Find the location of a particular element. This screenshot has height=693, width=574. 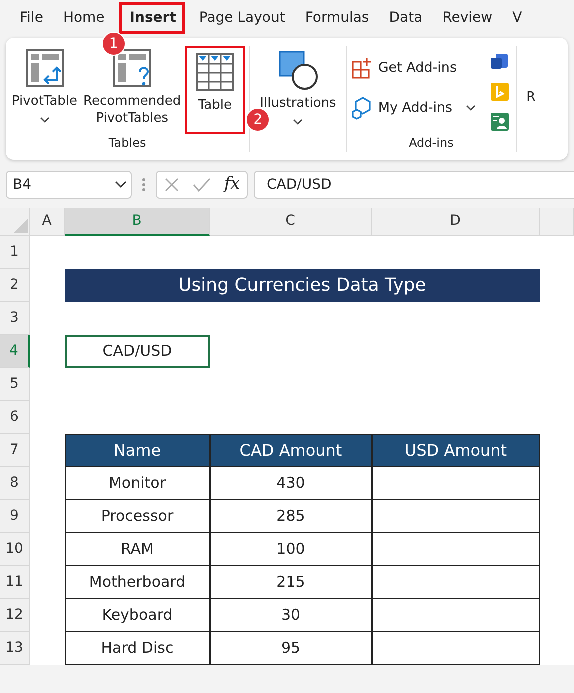

row-header: 12 is located at coordinates (15, 615).